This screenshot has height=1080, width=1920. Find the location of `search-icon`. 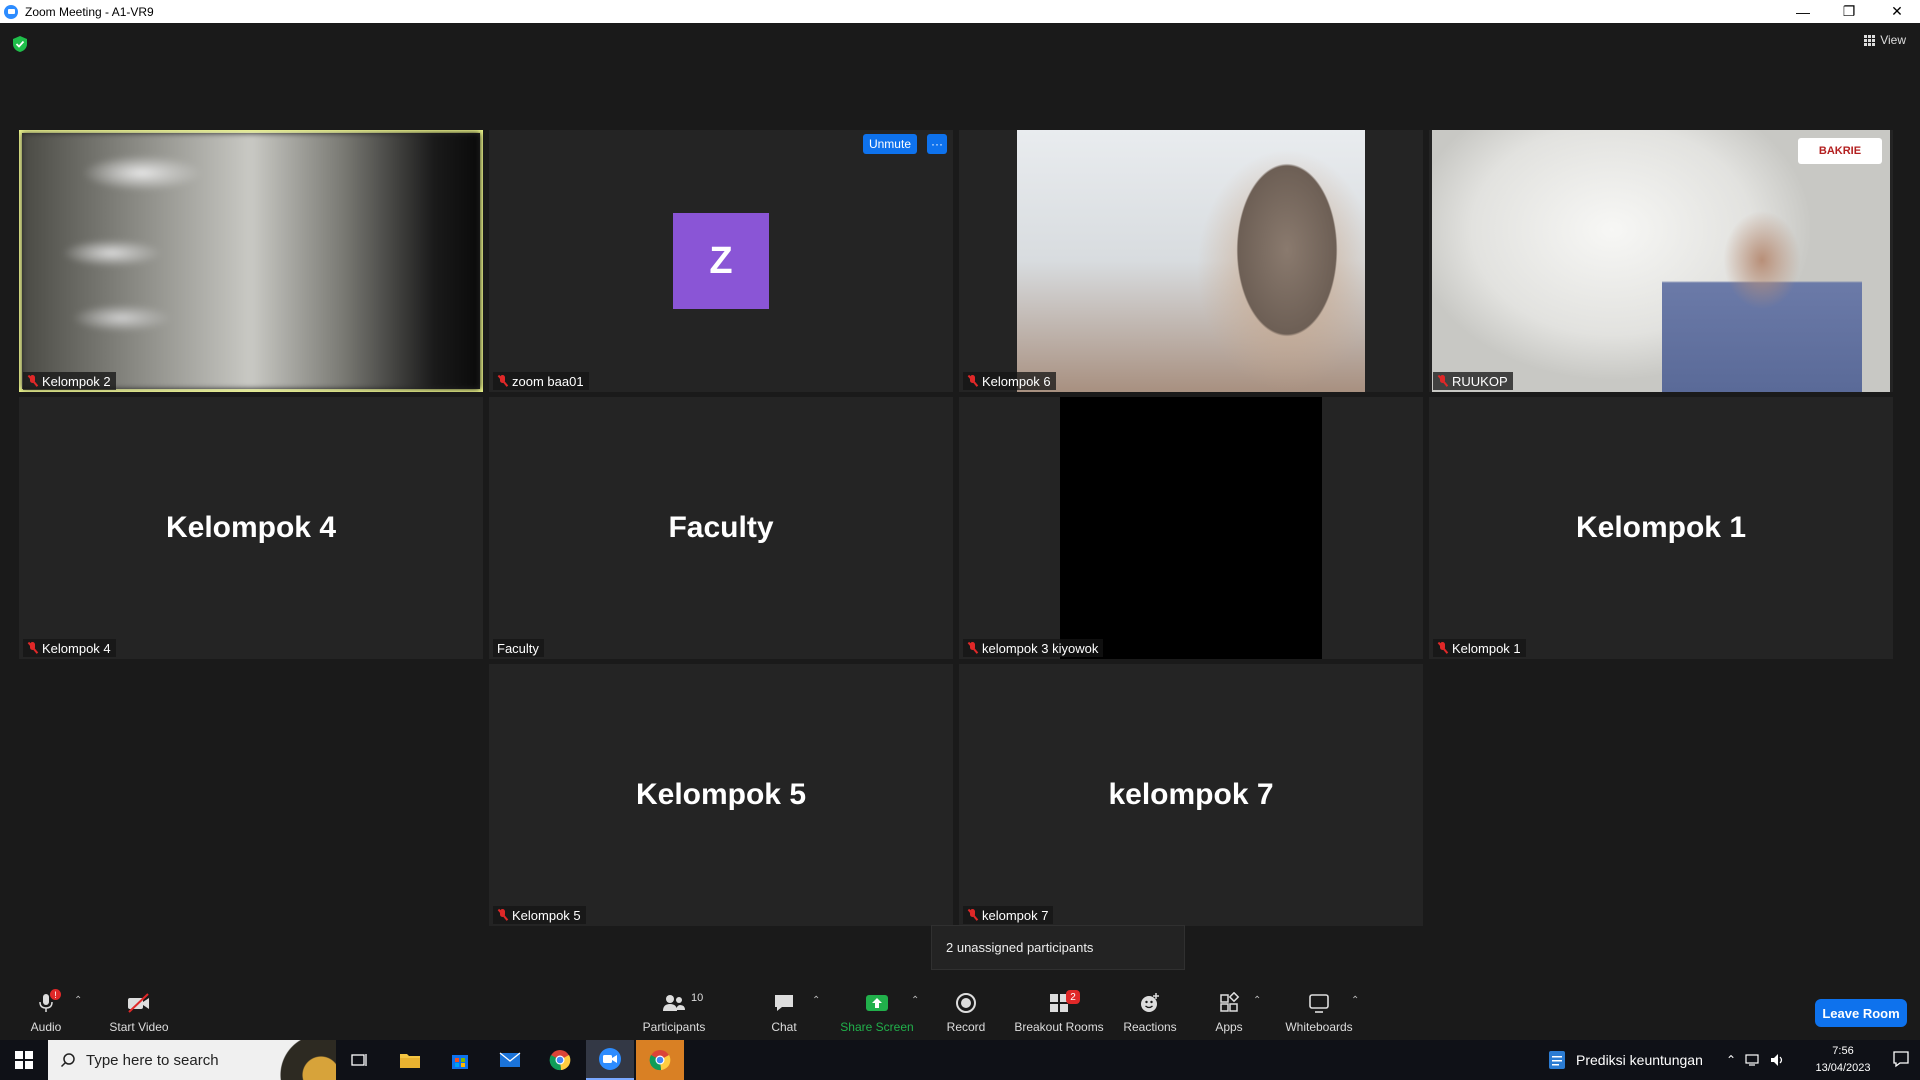

search-icon is located at coordinates (67, 1060).